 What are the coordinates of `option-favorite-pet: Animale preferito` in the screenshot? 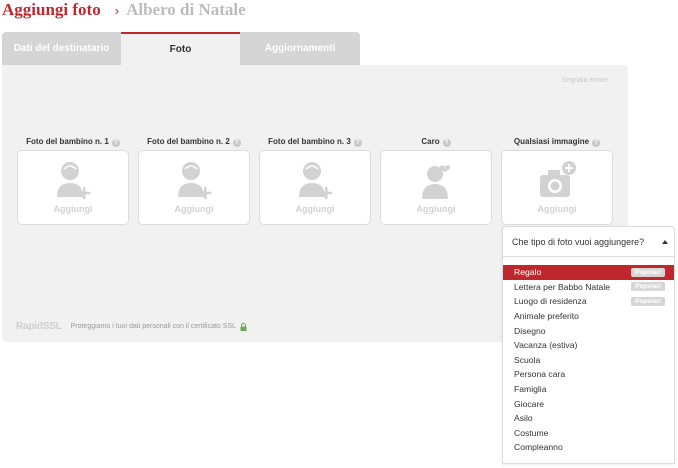 It's located at (588, 316).